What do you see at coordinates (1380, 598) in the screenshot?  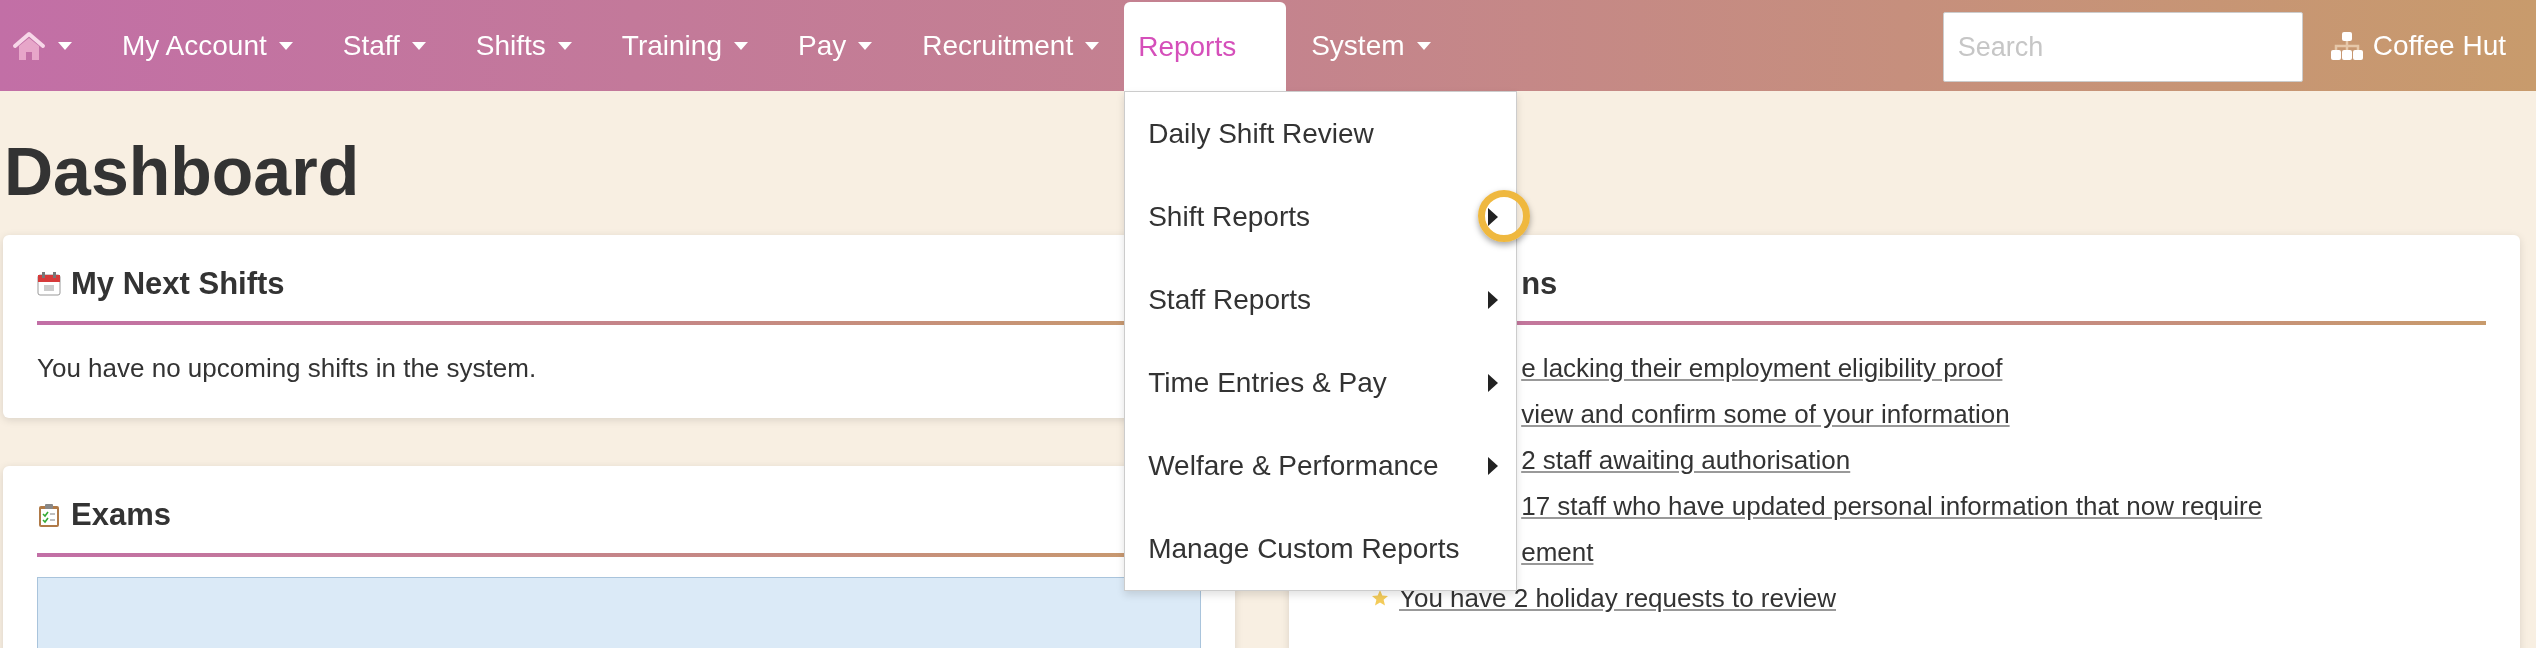 I see `star-icon` at bounding box center [1380, 598].